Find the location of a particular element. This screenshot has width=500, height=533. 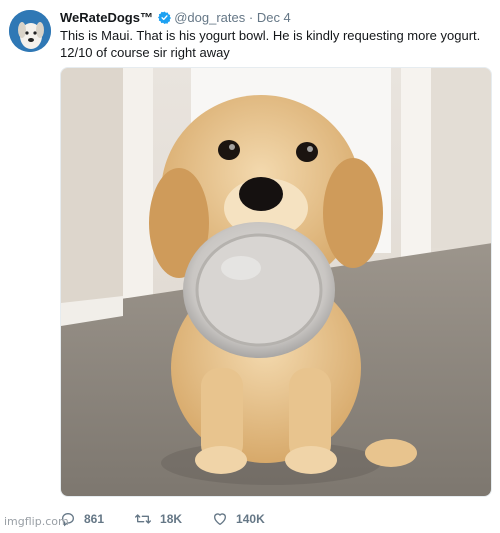

retweet-count: 18K is located at coordinates (171, 519).